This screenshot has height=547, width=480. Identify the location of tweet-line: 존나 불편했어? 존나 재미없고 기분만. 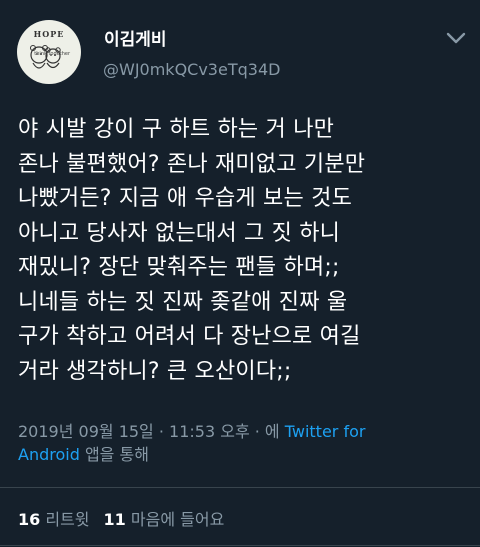
(192, 164).